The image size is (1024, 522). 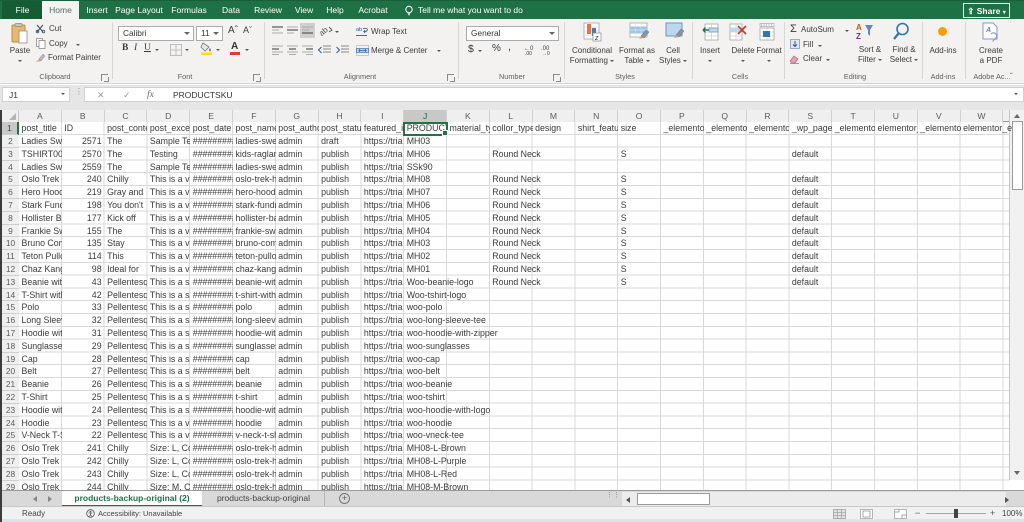 I want to click on svg-text: z, so click(x=596, y=38).